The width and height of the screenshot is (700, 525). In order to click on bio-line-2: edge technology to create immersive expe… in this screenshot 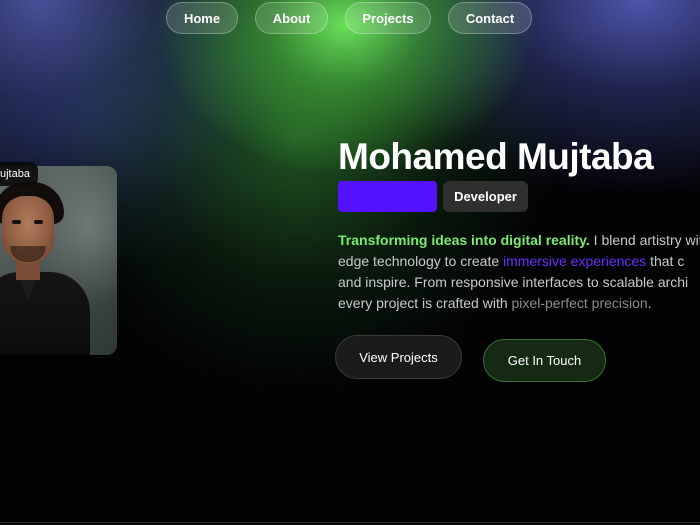, I will do `click(519, 261)`.